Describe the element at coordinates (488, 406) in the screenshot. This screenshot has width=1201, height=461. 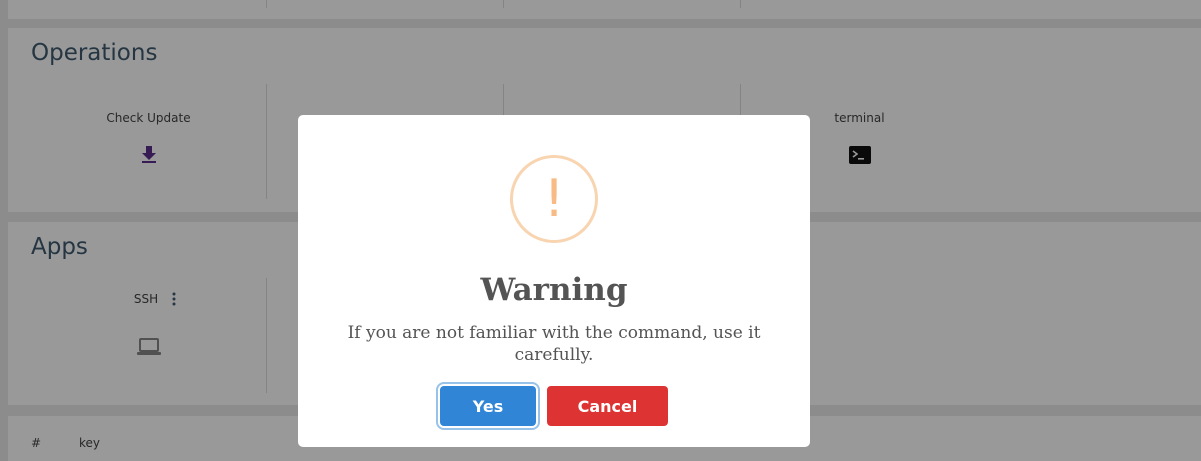
I see `confirm-button: Yes` at that location.